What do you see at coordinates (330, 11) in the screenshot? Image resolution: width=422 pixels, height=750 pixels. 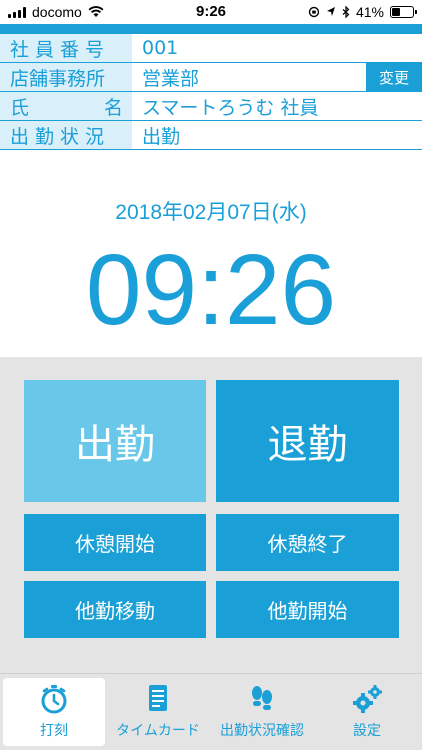 I see `location-icon` at bounding box center [330, 11].